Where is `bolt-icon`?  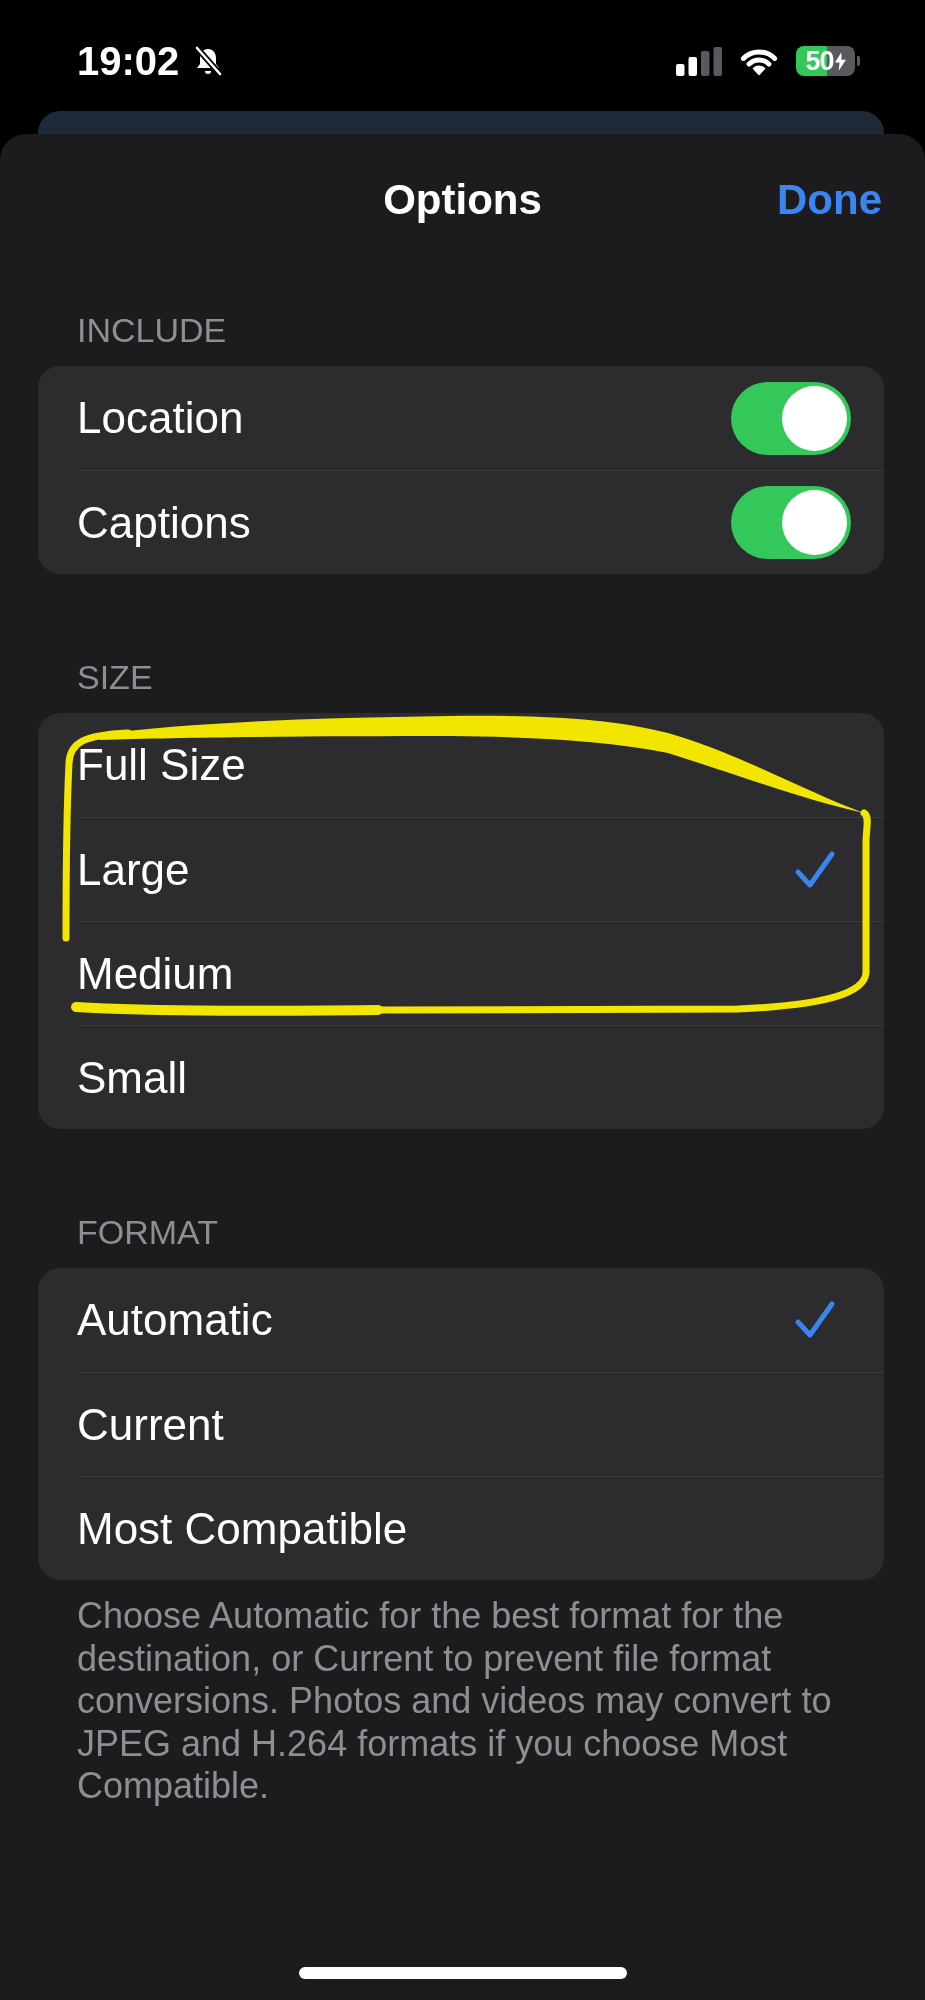
bolt-icon is located at coordinates (840, 61).